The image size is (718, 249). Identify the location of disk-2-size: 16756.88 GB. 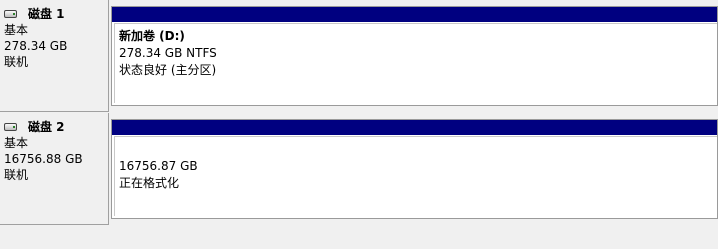
(43, 159).